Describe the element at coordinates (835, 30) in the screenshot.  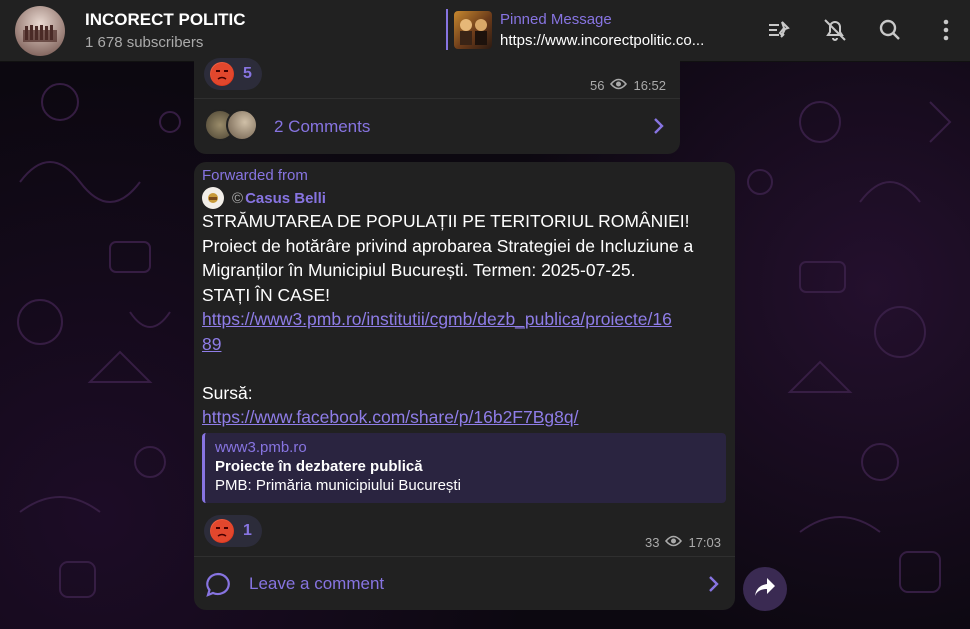
I see `mute-bell-icon` at that location.